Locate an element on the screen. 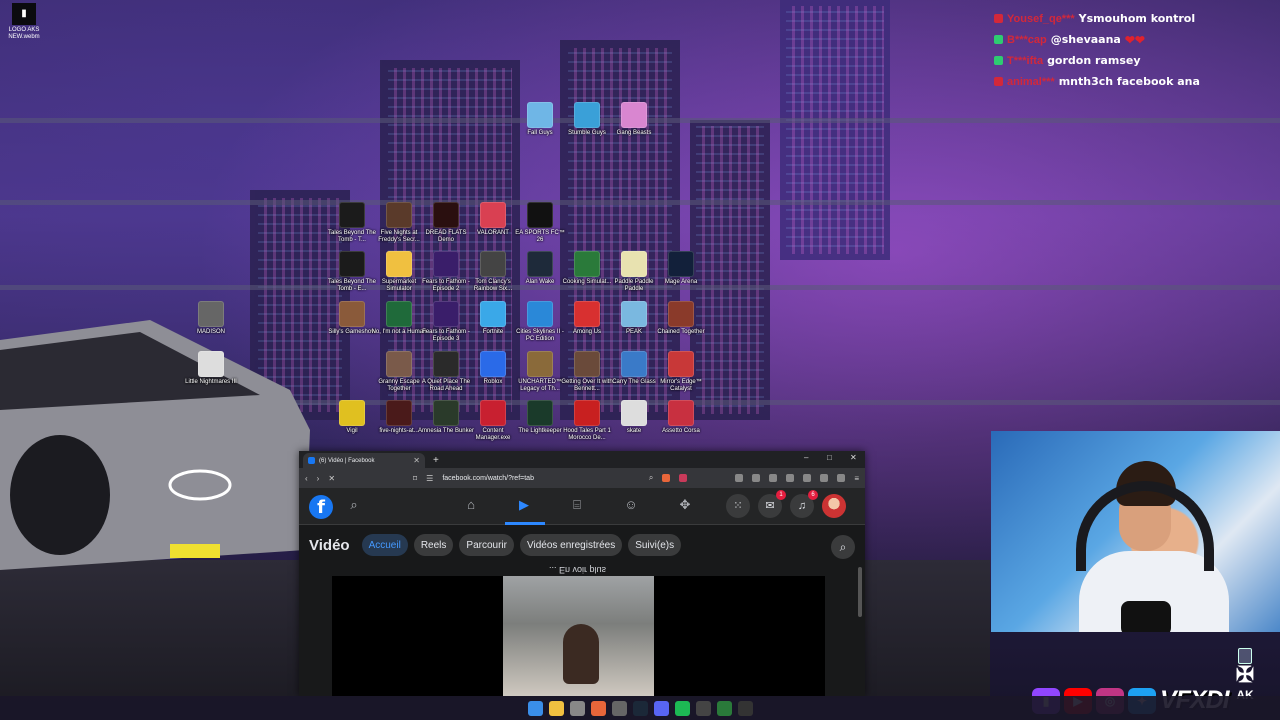 This screenshot has height=720, width=1280. desktop-shortcut: MADISON is located at coordinates (211, 318).